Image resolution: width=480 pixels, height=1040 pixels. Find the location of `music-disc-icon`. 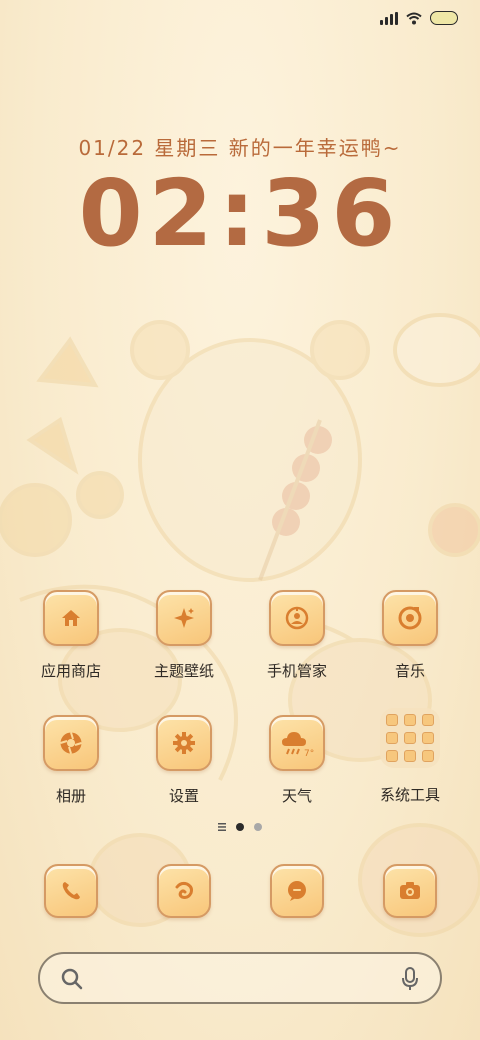

music-disc-icon is located at coordinates (410, 618).